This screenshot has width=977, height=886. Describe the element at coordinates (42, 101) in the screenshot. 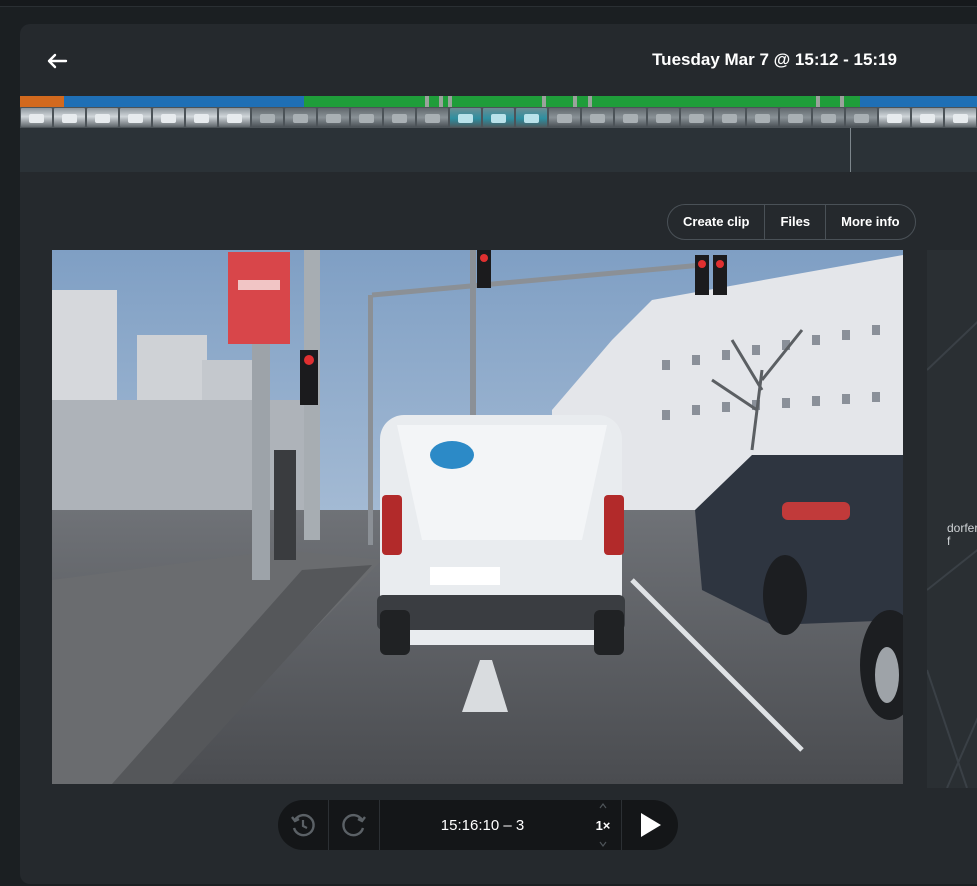

I see `segment-engaged-orange` at that location.